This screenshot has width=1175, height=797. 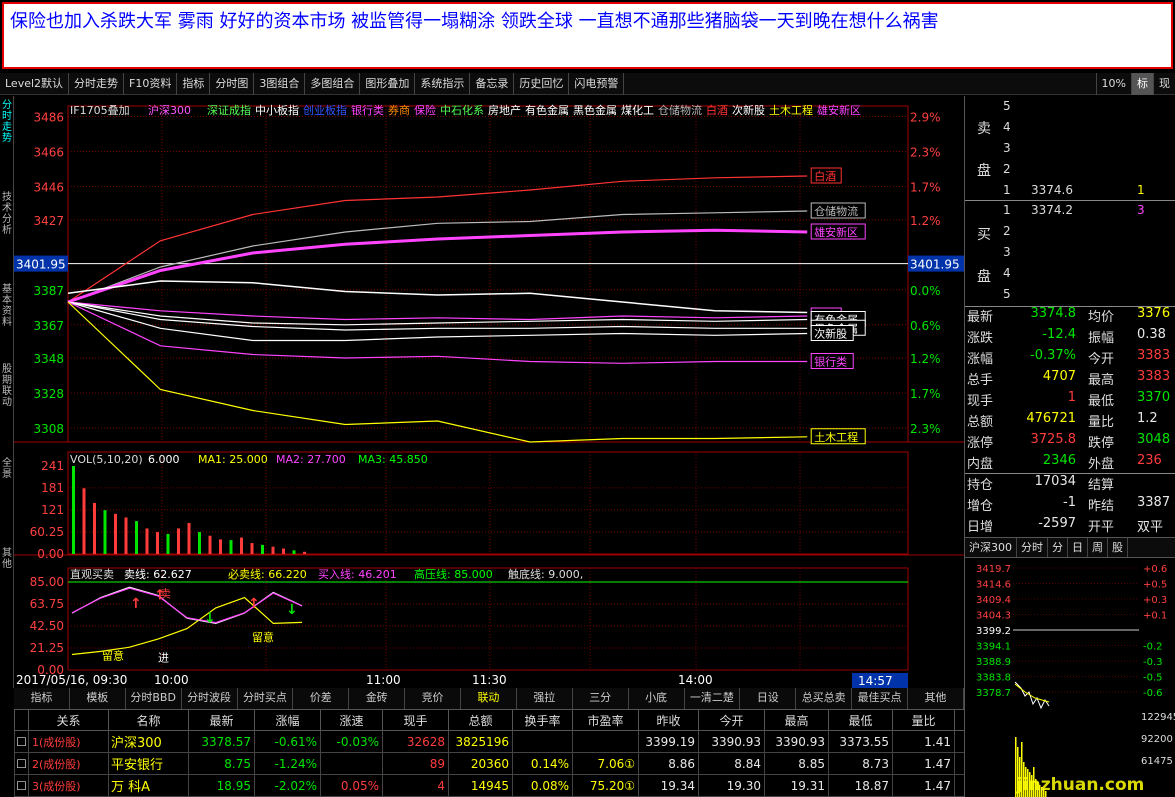 What do you see at coordinates (748, 110) in the screenshot?
I see `overlay-legend-item: 次新股` at bounding box center [748, 110].